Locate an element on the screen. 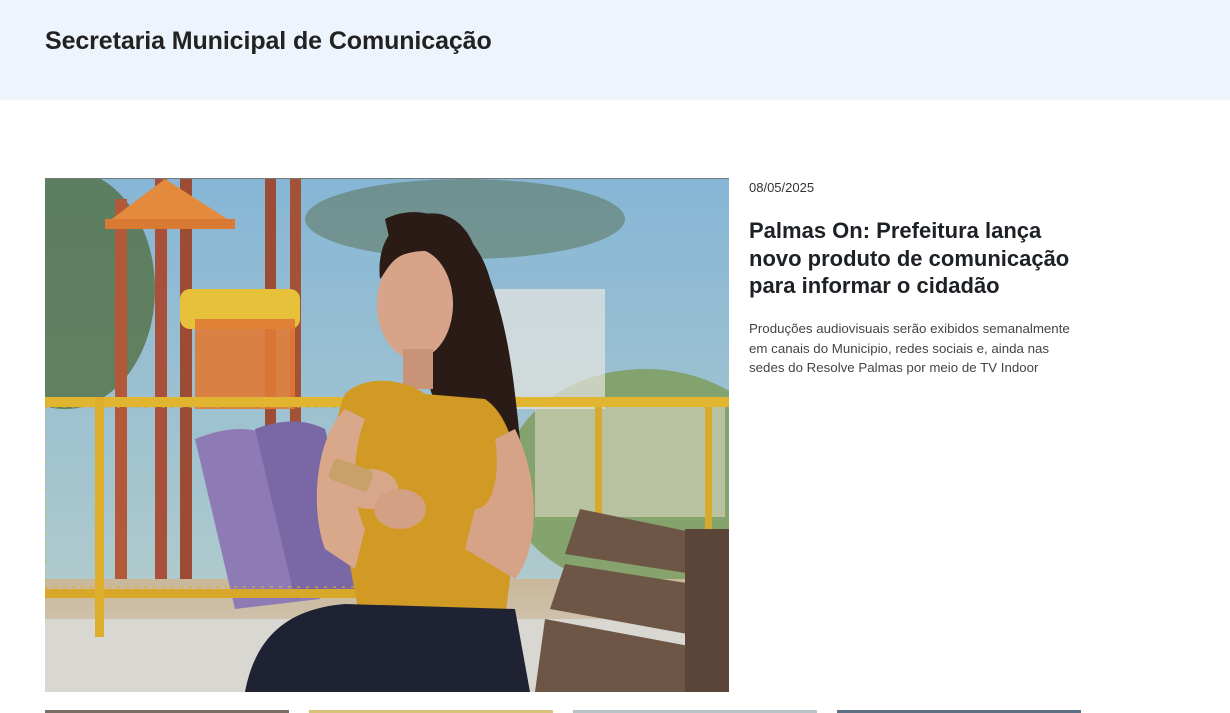 This screenshot has width=1230, height=713. page-title: Secretaria Municipal de Comunicação is located at coordinates (268, 41).